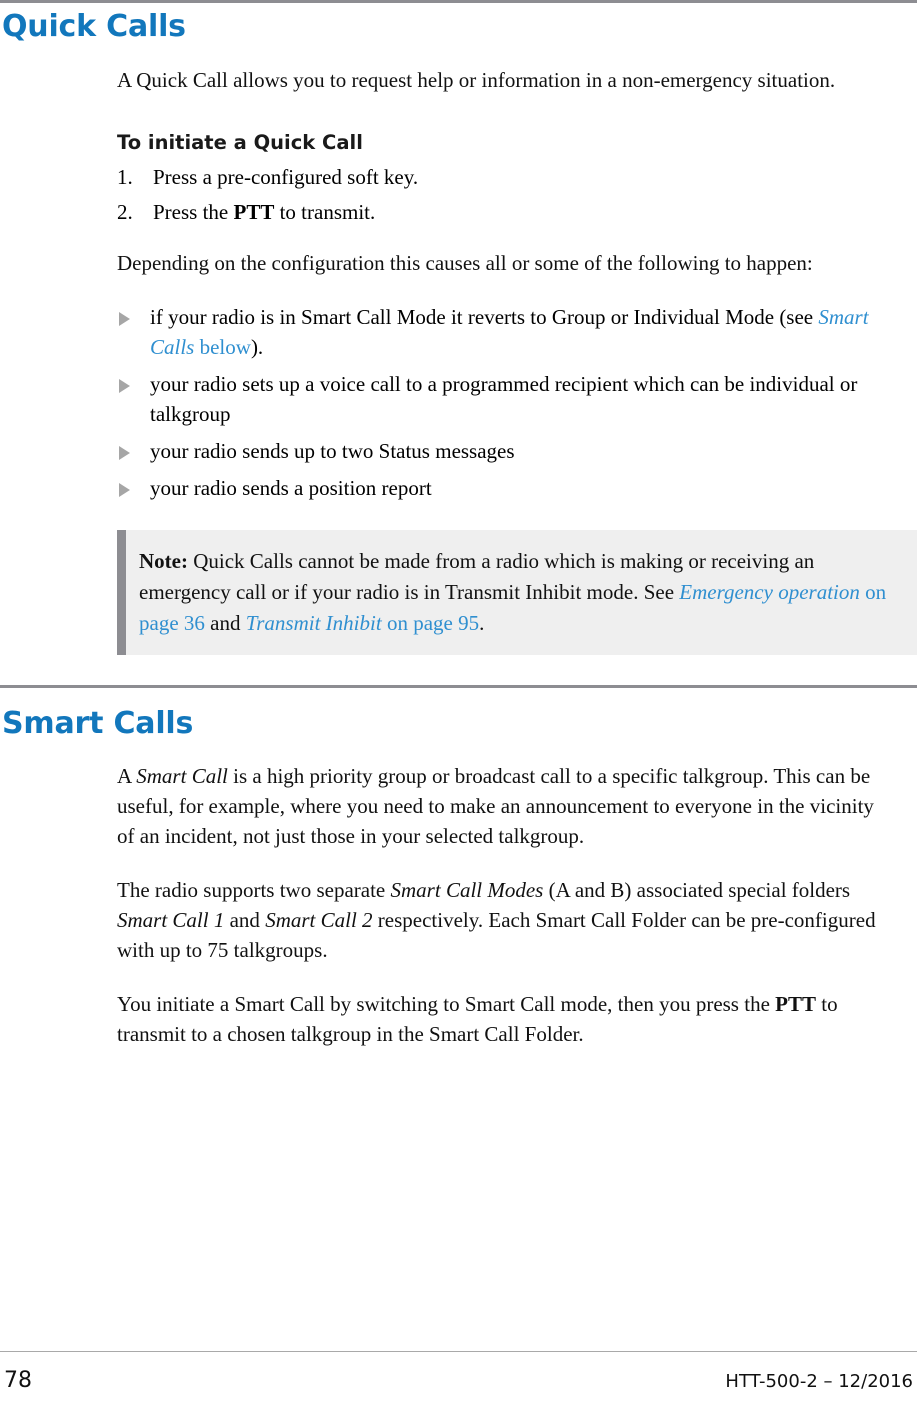 The height and width of the screenshot is (1407, 917). Describe the element at coordinates (182, 776) in the screenshot. I see `para1-italic-smart-call: Smart Call` at that location.